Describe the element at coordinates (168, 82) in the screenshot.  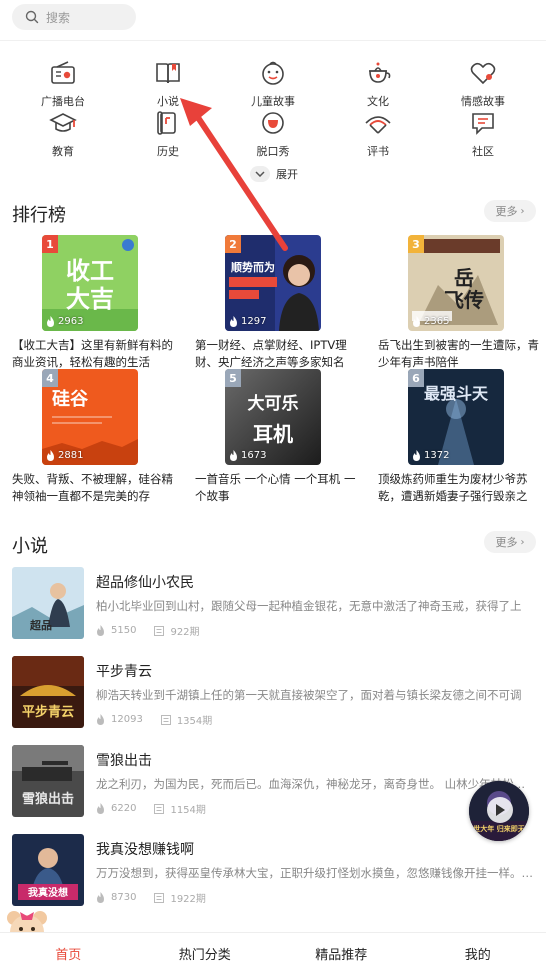
I see `category-novel: 小说` at that location.